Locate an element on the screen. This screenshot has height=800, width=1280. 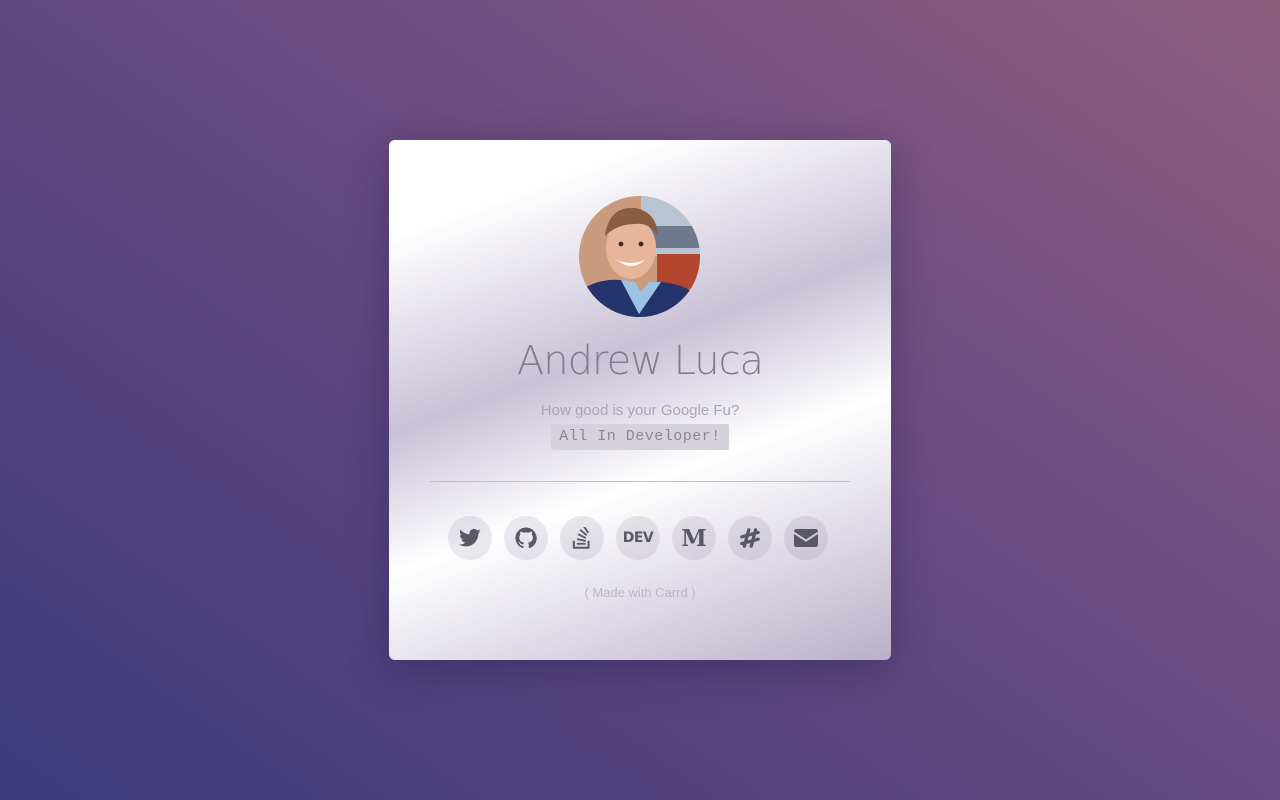
envelope-icon is located at coordinates (806, 538).